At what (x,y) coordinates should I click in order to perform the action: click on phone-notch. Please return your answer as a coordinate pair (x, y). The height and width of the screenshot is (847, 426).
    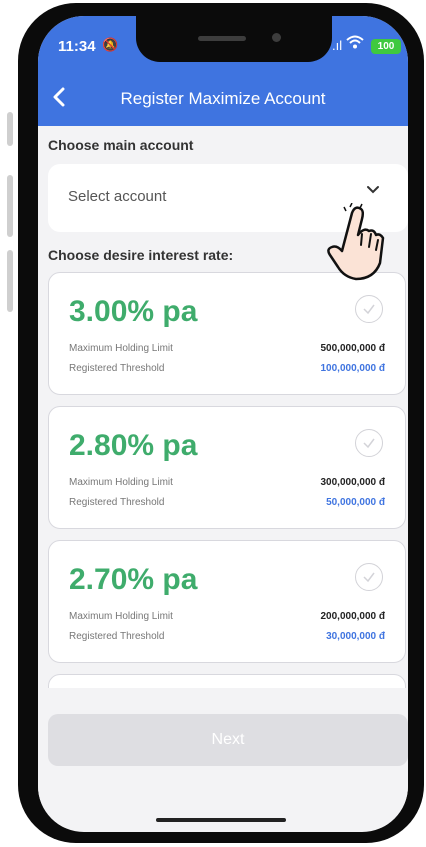
    Looking at the image, I should click on (234, 39).